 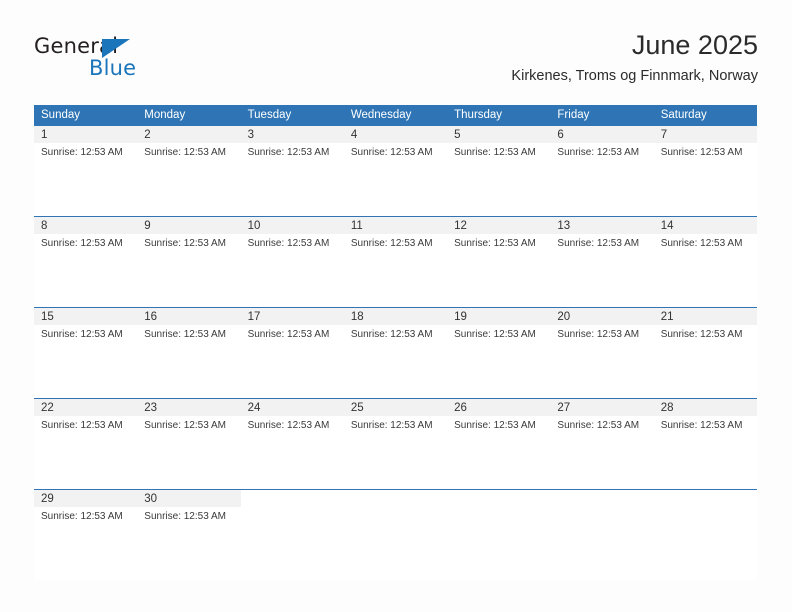 What do you see at coordinates (460, 407) in the screenshot?
I see `day-number: 26` at bounding box center [460, 407].